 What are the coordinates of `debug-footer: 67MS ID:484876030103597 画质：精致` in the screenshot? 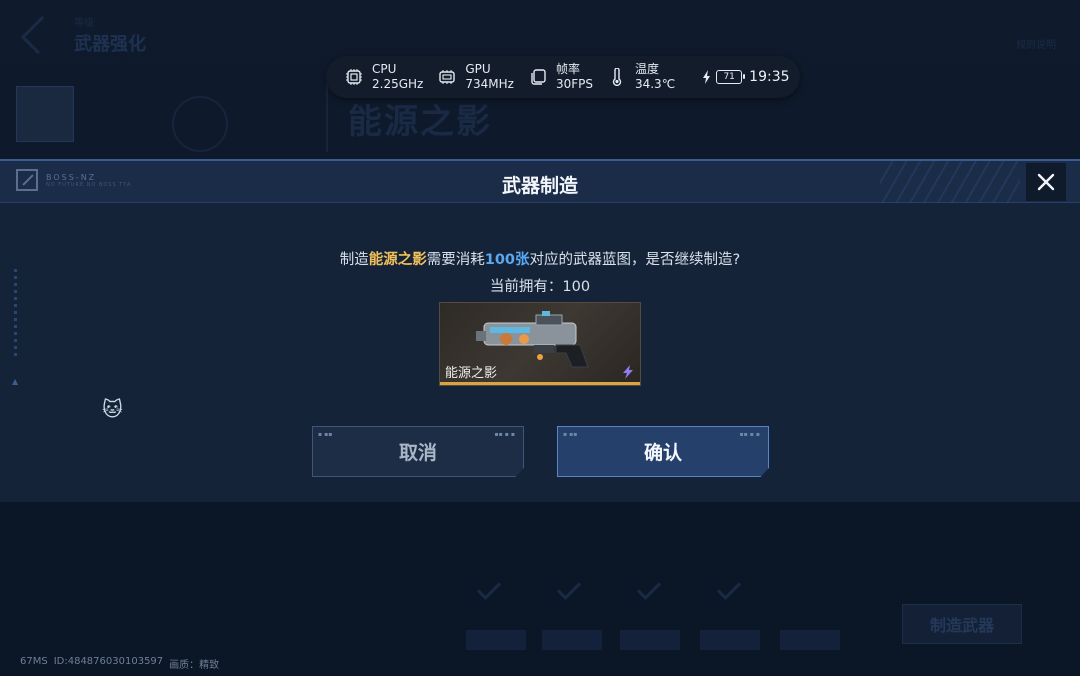 It's located at (119, 663).